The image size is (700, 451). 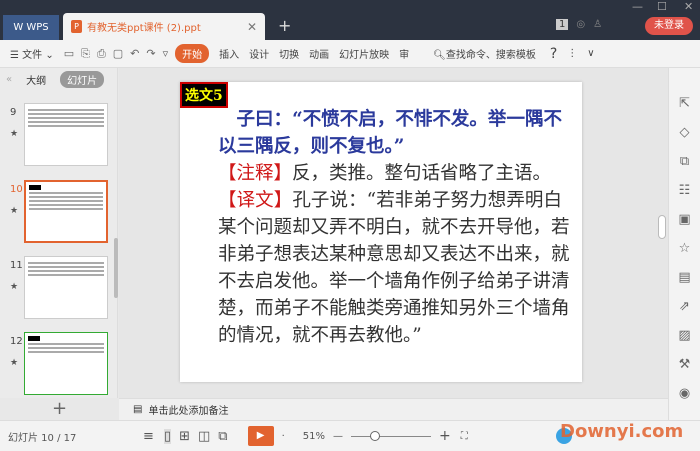 What do you see at coordinates (36, 79) in the screenshot?
I see `tab-outline: 大纲` at bounding box center [36, 79].